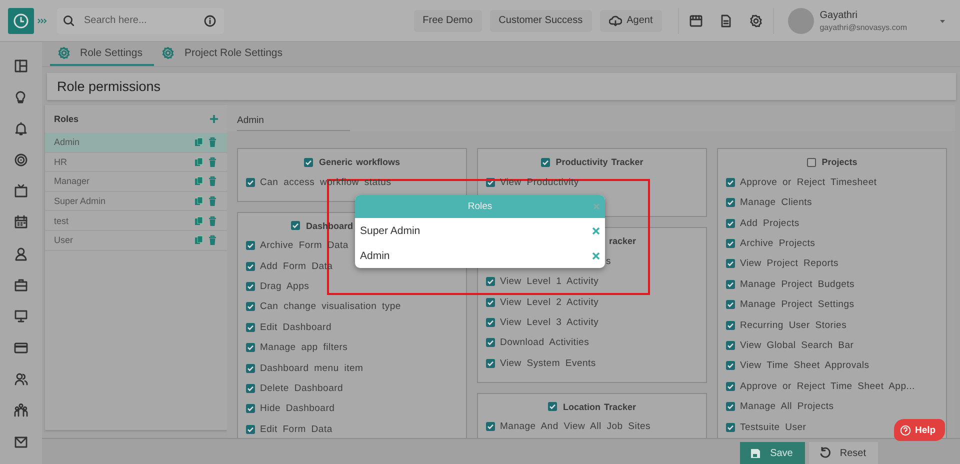  What do you see at coordinates (102, 54) in the screenshot?
I see `tab: Role Settings` at bounding box center [102, 54].